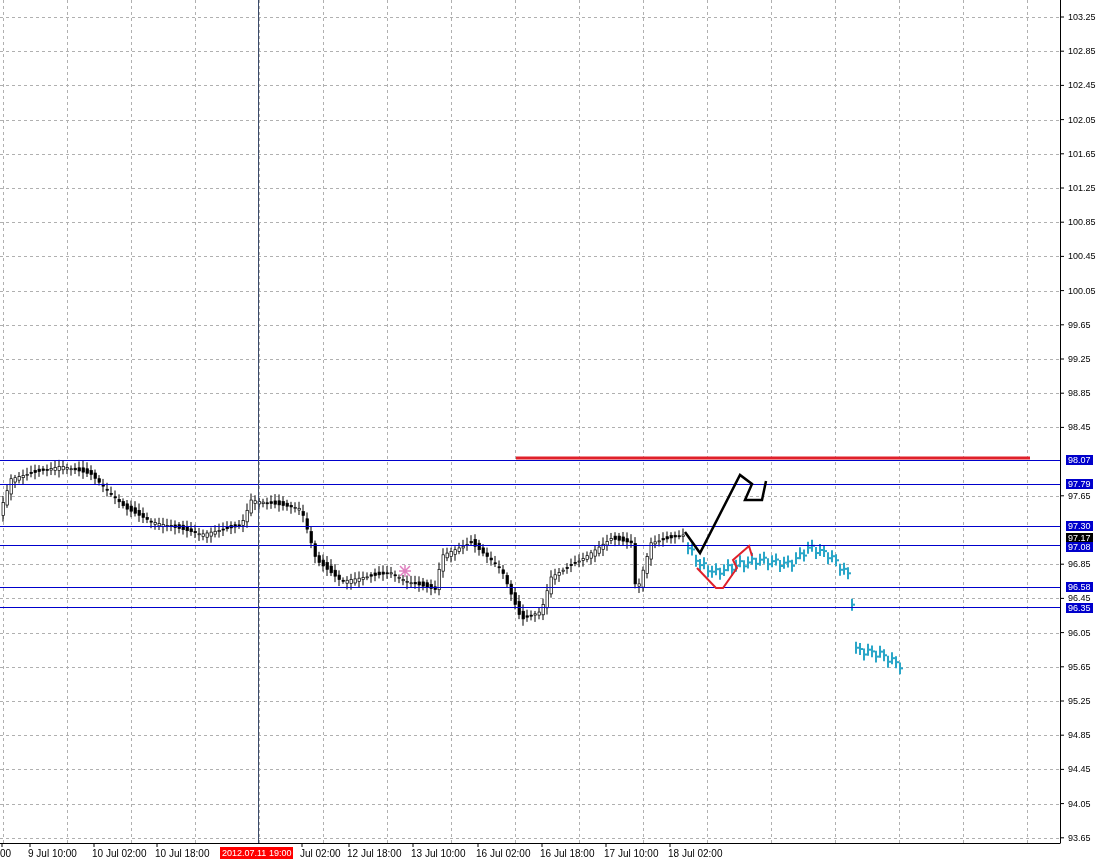 This screenshot has width=1106, height=865. Describe the element at coordinates (1079, 547) in the screenshot. I see `price-level-label: 97.08` at that location.